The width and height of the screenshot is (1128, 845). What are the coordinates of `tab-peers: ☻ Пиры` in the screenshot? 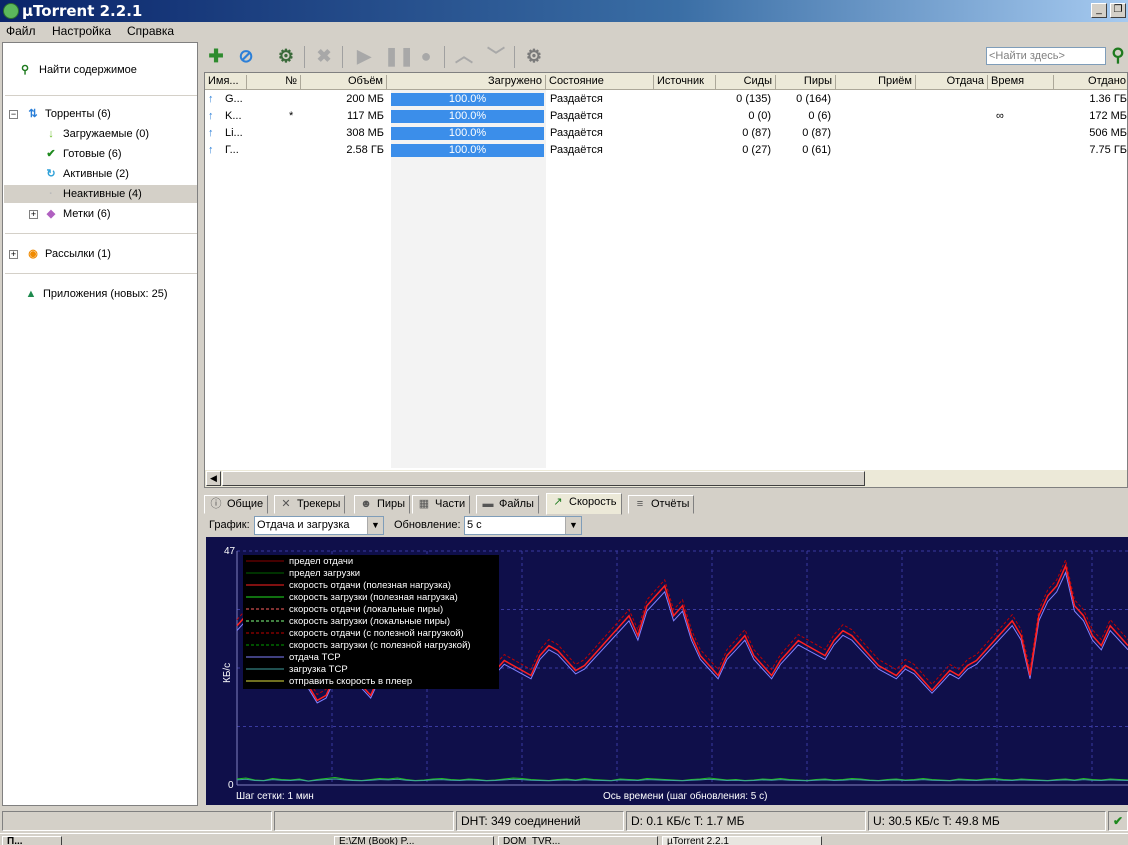 It's located at (382, 504).